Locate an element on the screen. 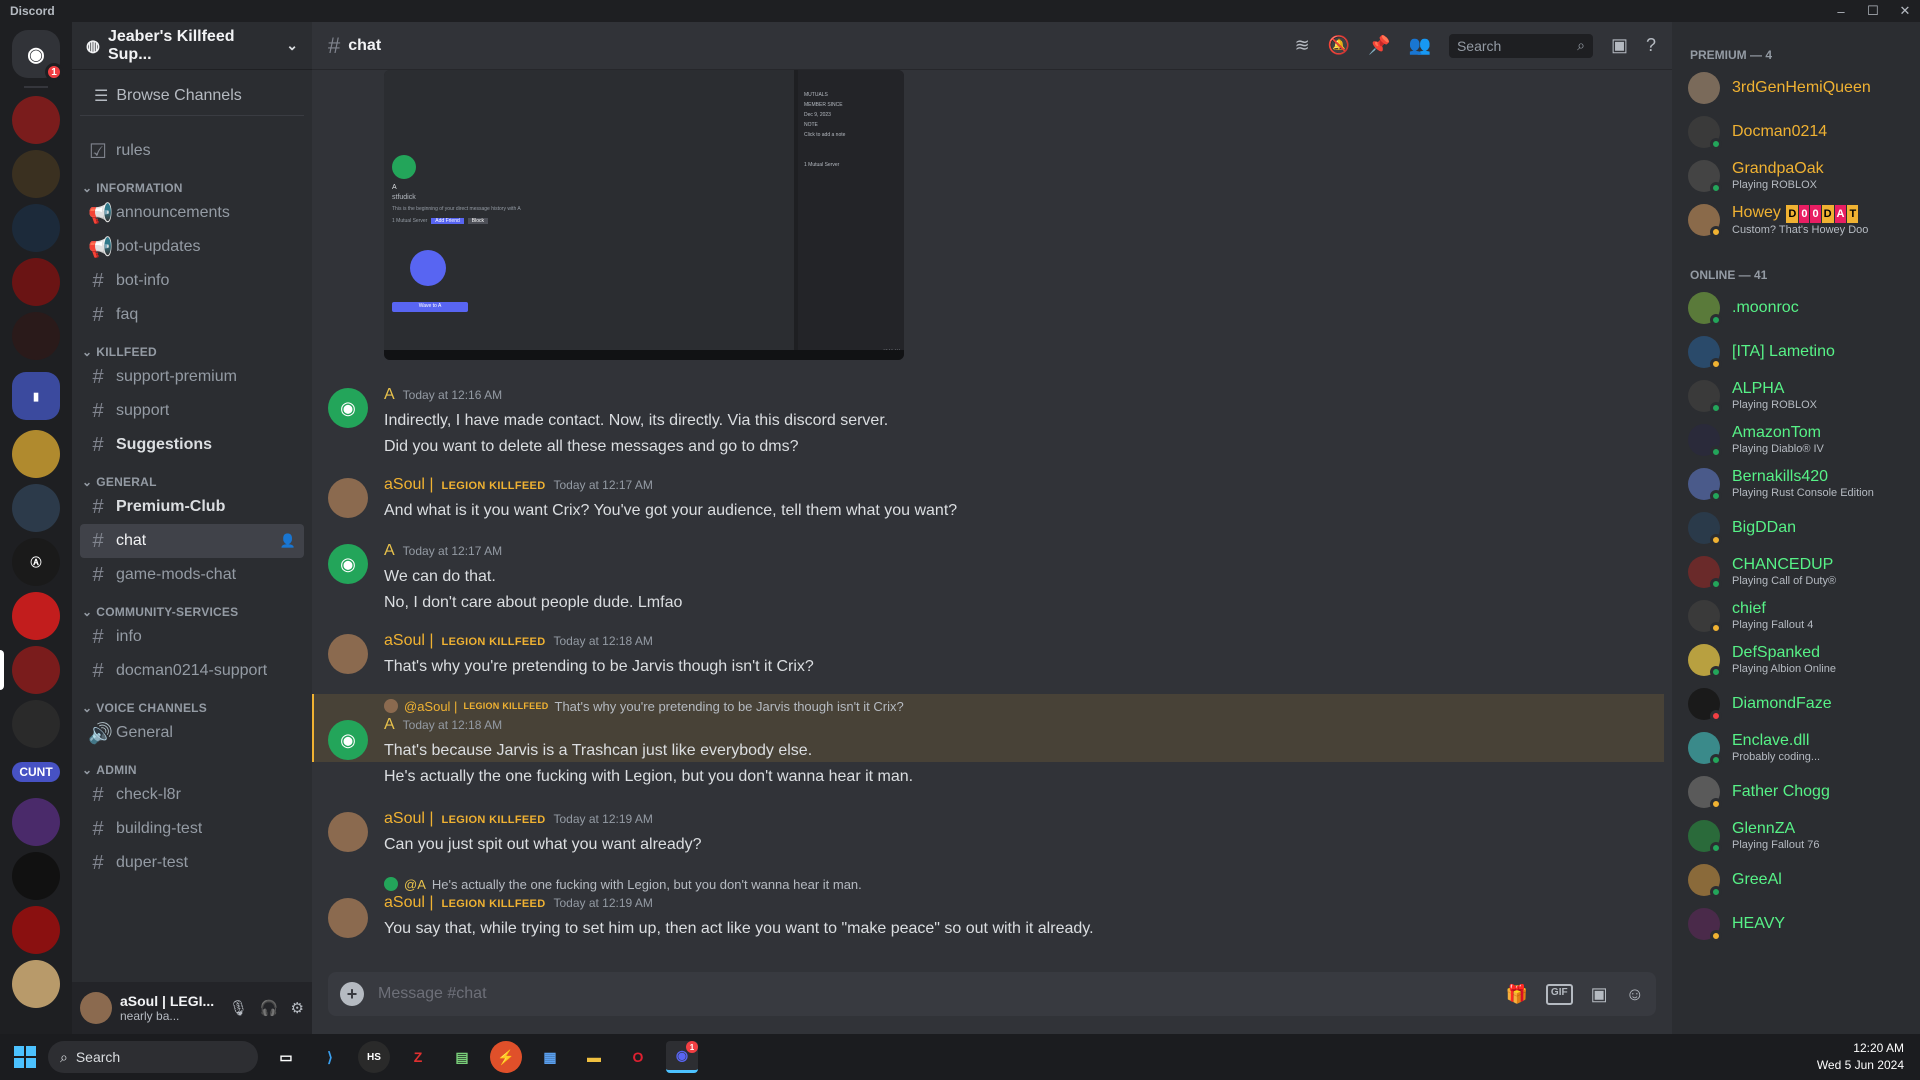 This screenshot has width=1920, height=1080. add-member-icon: 👤 is located at coordinates (288, 541).